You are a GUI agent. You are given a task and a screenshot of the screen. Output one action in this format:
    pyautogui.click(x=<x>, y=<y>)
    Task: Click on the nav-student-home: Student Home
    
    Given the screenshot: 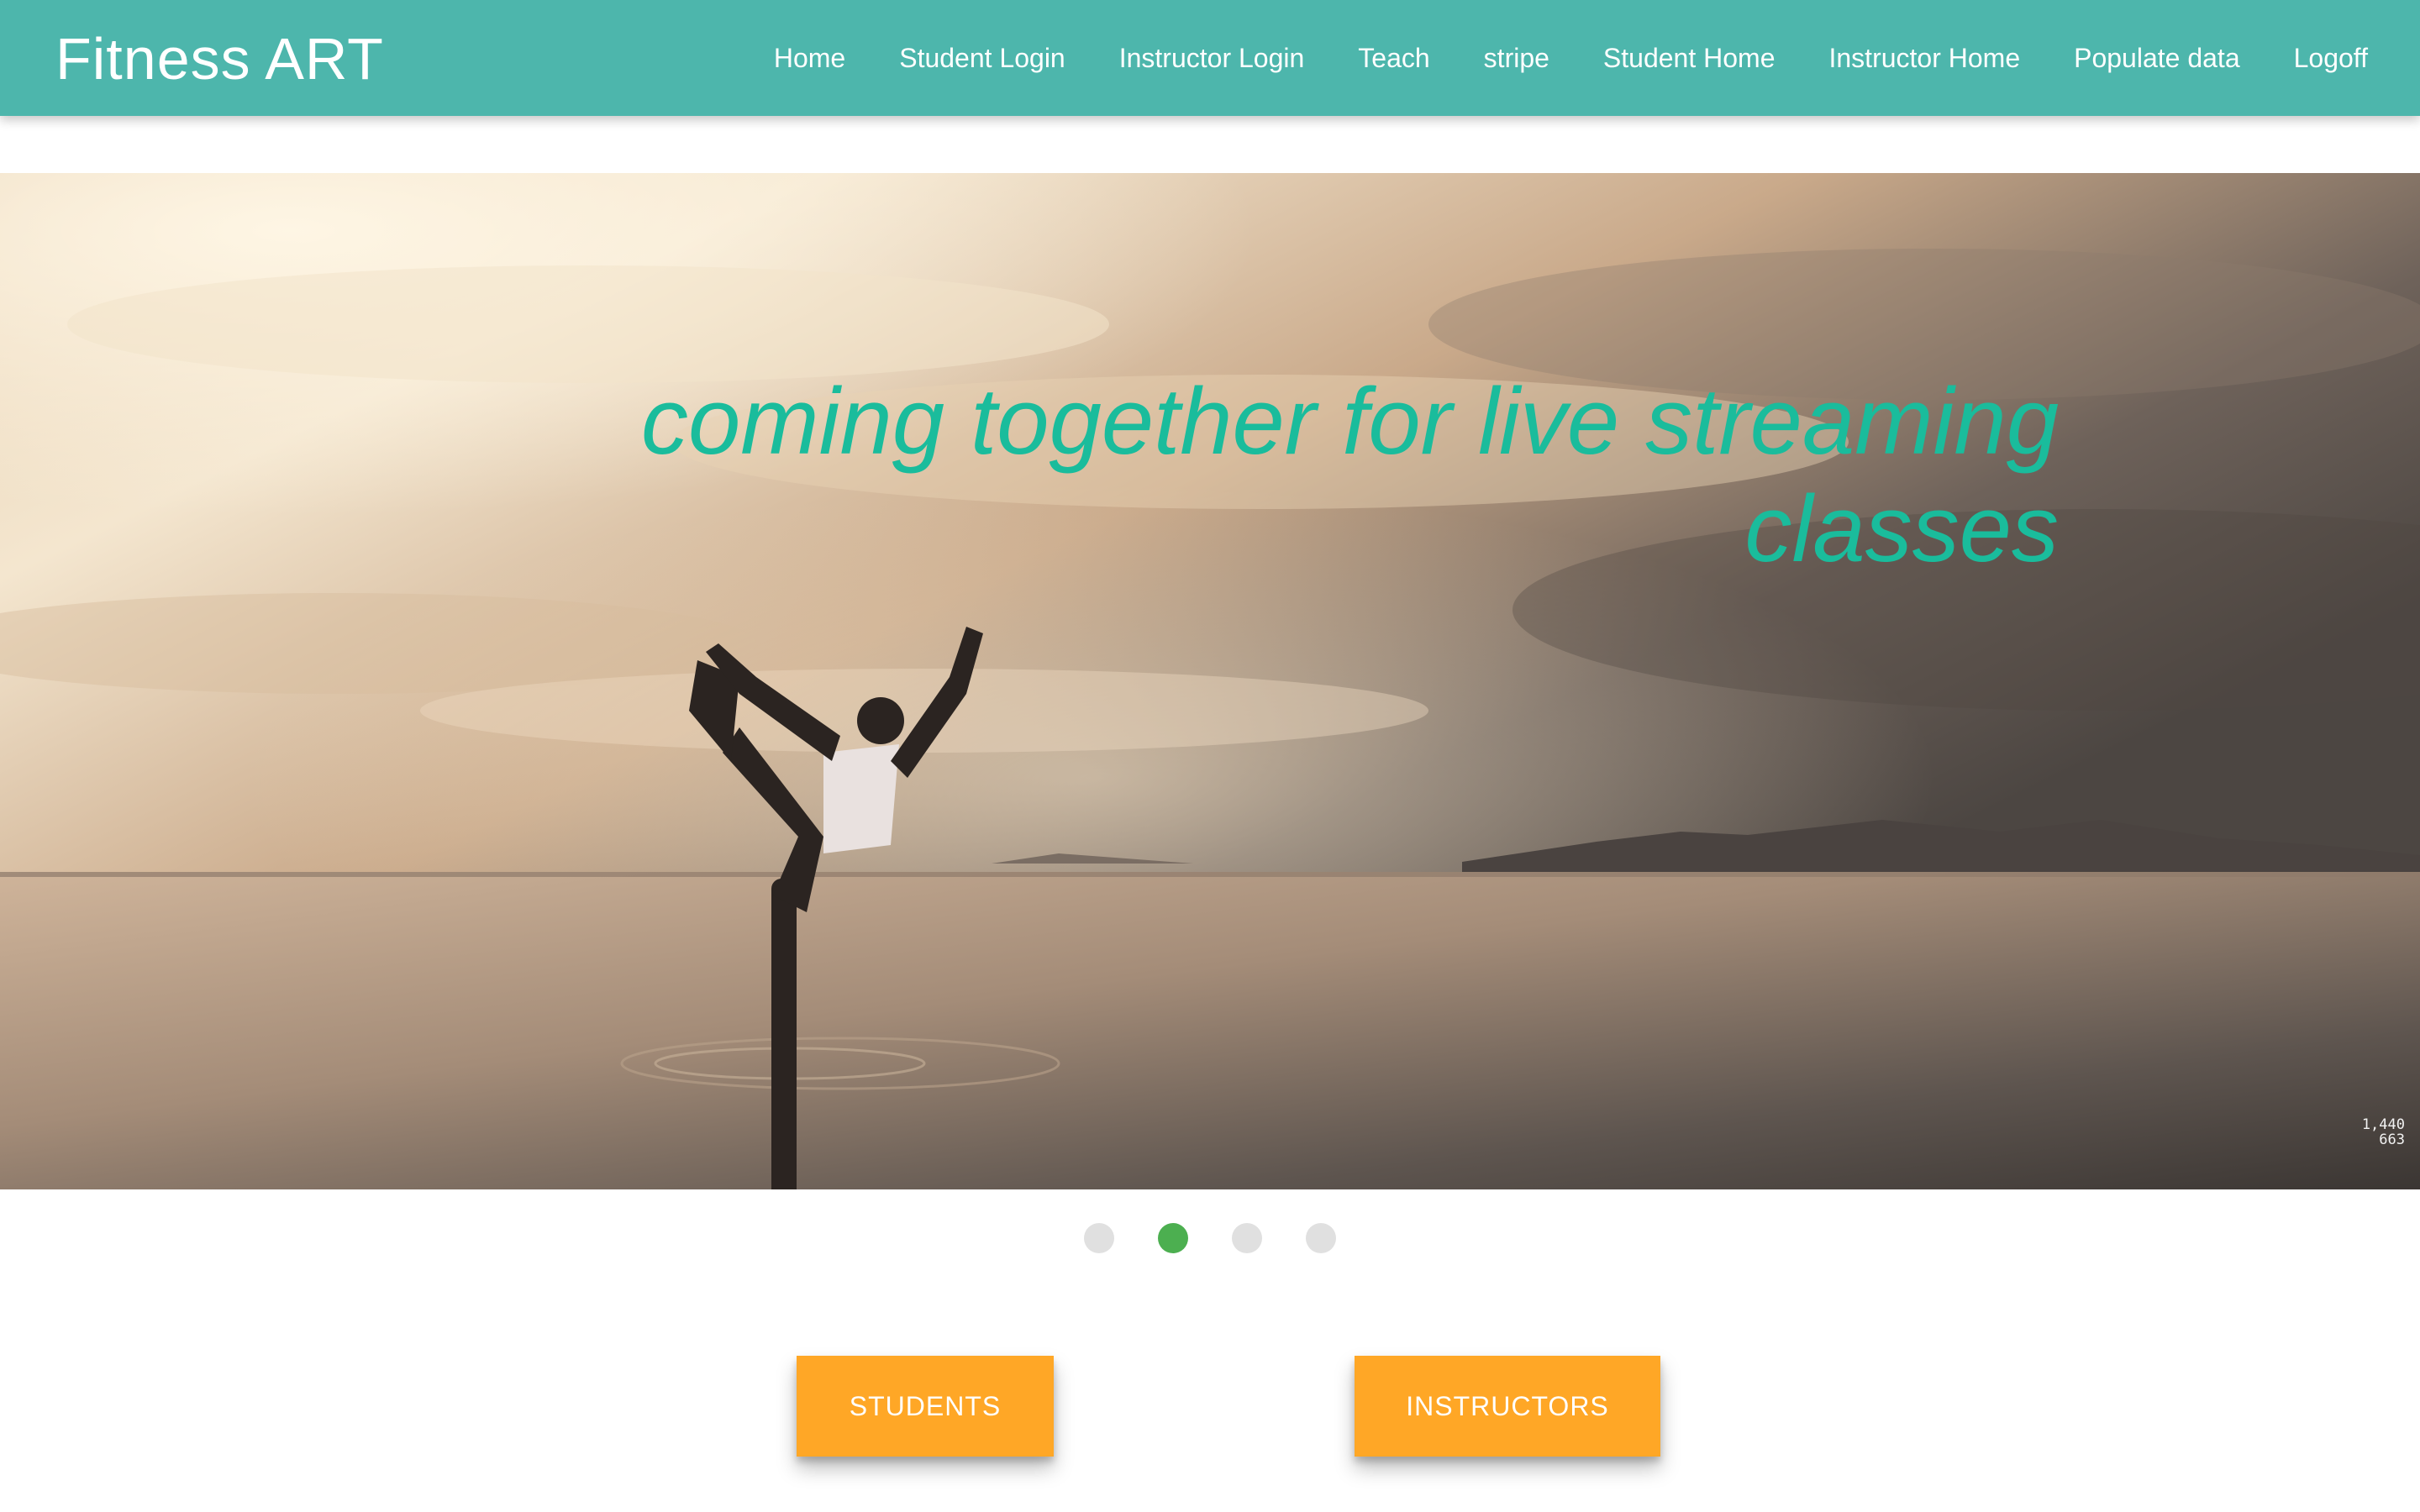 What is the action you would take?
    pyautogui.click(x=1689, y=58)
    